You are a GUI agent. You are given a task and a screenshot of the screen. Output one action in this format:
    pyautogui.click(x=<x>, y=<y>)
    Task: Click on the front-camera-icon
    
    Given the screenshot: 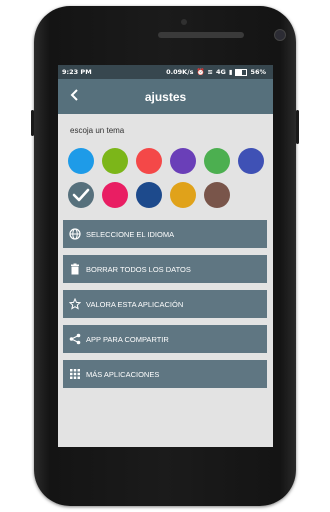 What is the action you would take?
    pyautogui.click(x=280, y=35)
    